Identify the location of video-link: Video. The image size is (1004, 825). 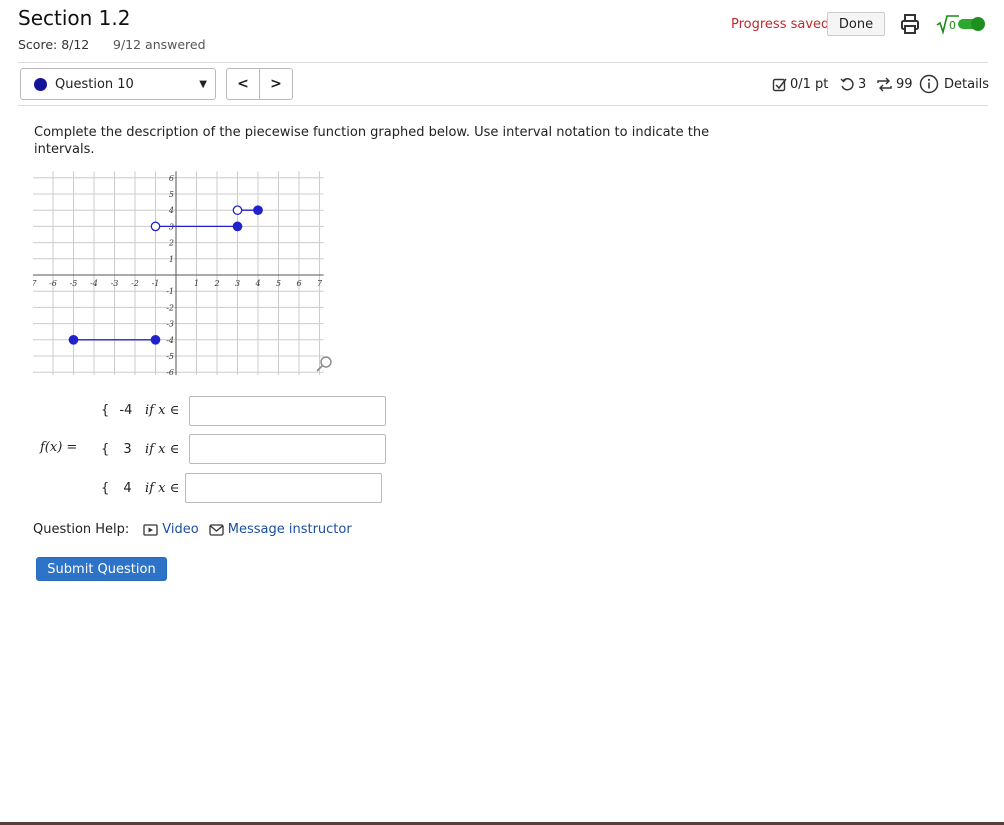
(171, 529).